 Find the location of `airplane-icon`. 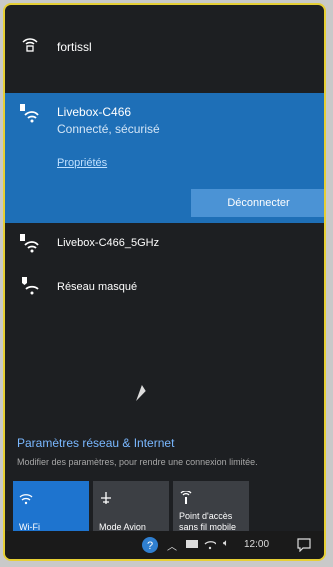

airplane-icon is located at coordinates (106, 498).